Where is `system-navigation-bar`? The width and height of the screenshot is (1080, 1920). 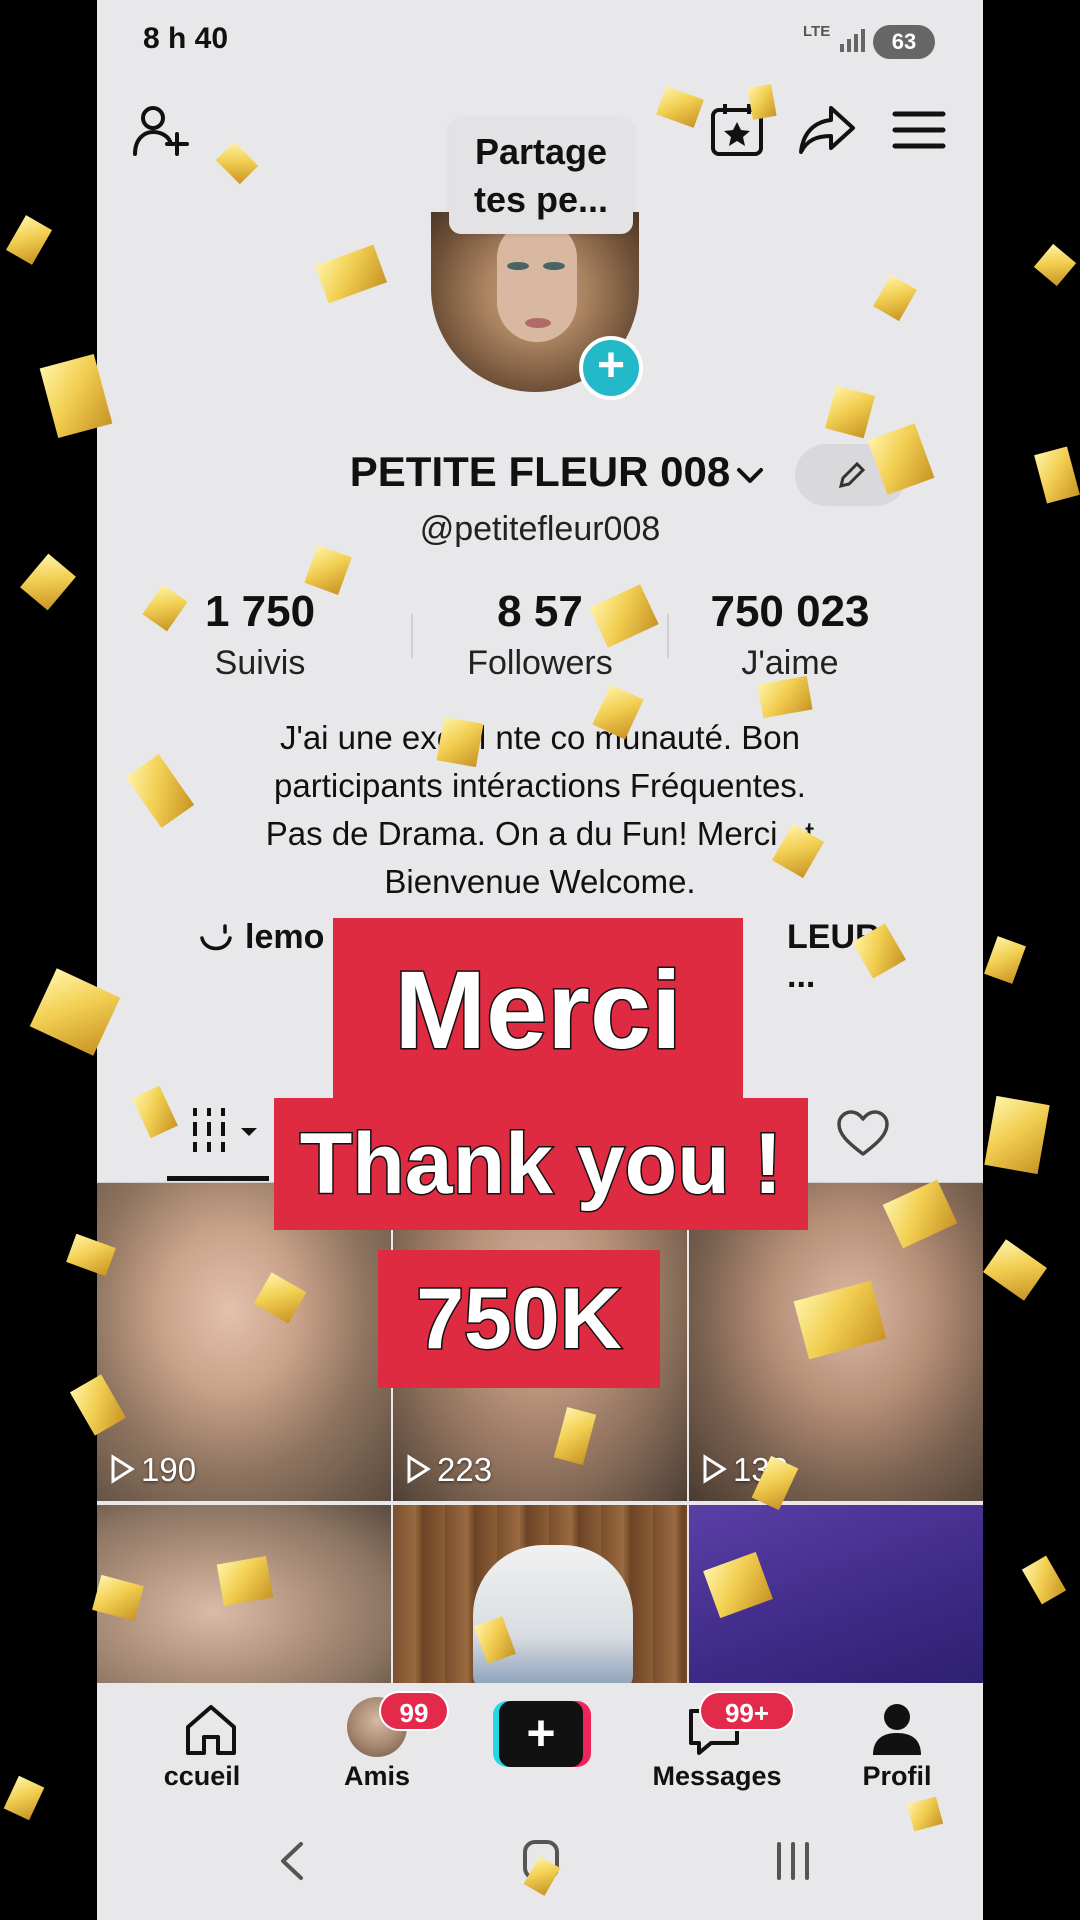
system-navigation-bar is located at coordinates (540, 1860).